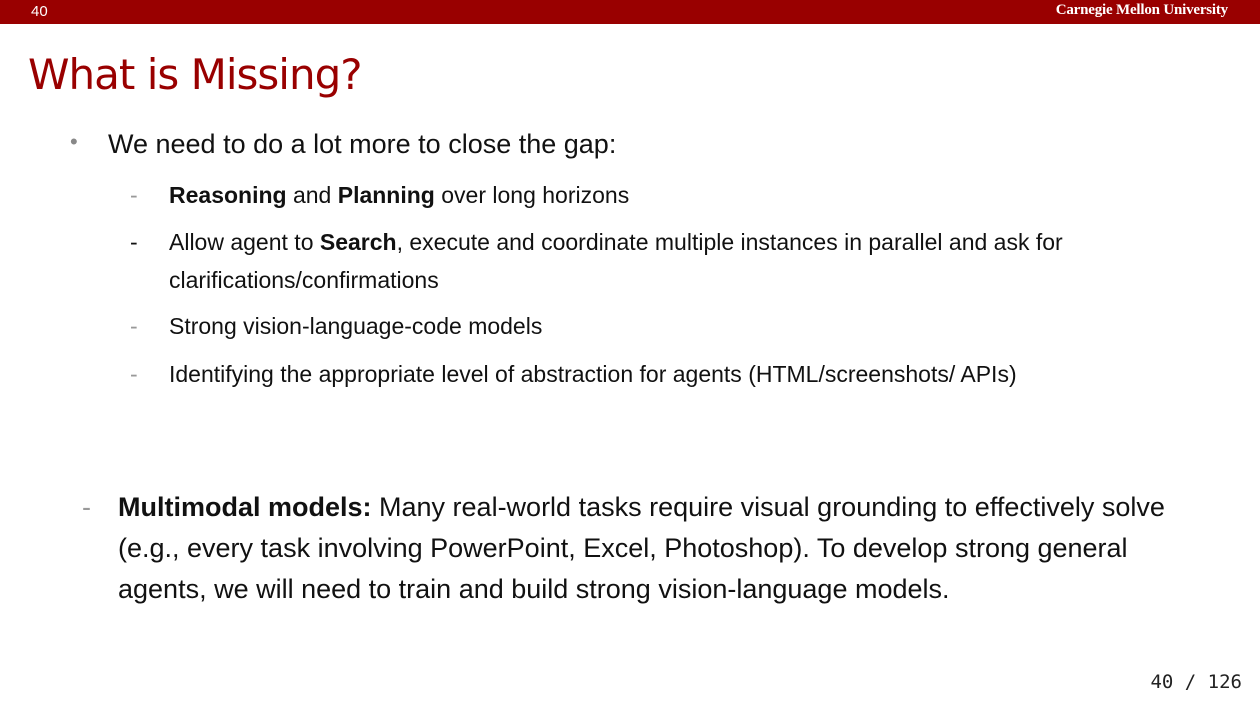  I want to click on bold-term: Multimodal models:, so click(245, 507).